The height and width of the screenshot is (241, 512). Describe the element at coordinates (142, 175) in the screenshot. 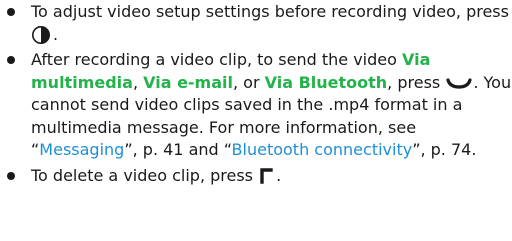

I see `item-text: To delete a video clip, press` at that location.